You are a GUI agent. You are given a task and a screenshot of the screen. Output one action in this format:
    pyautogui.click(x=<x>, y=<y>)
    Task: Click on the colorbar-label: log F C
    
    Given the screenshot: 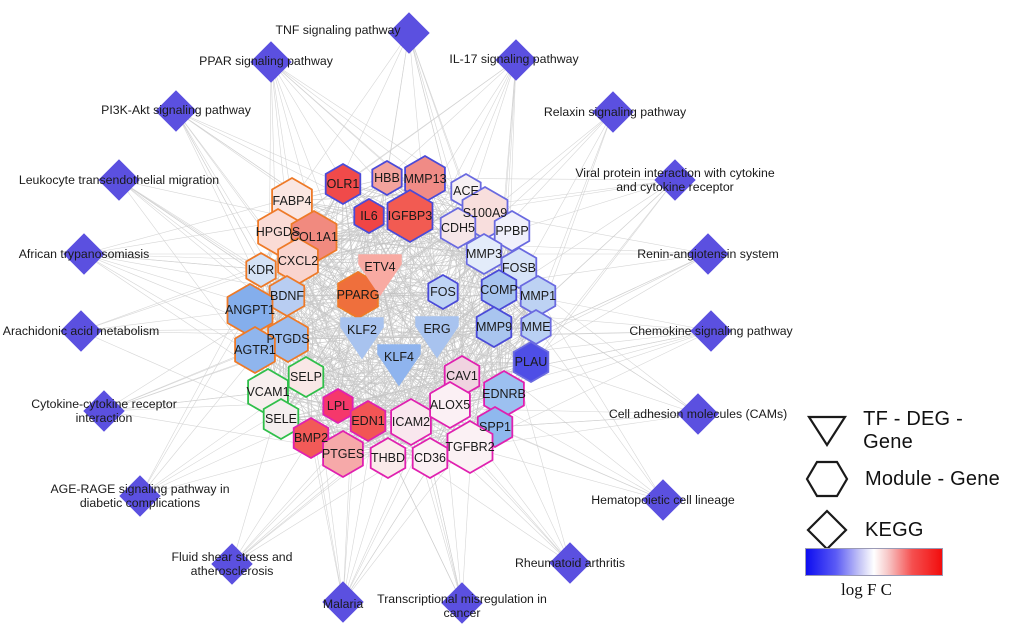 What is the action you would take?
    pyautogui.click(x=867, y=589)
    